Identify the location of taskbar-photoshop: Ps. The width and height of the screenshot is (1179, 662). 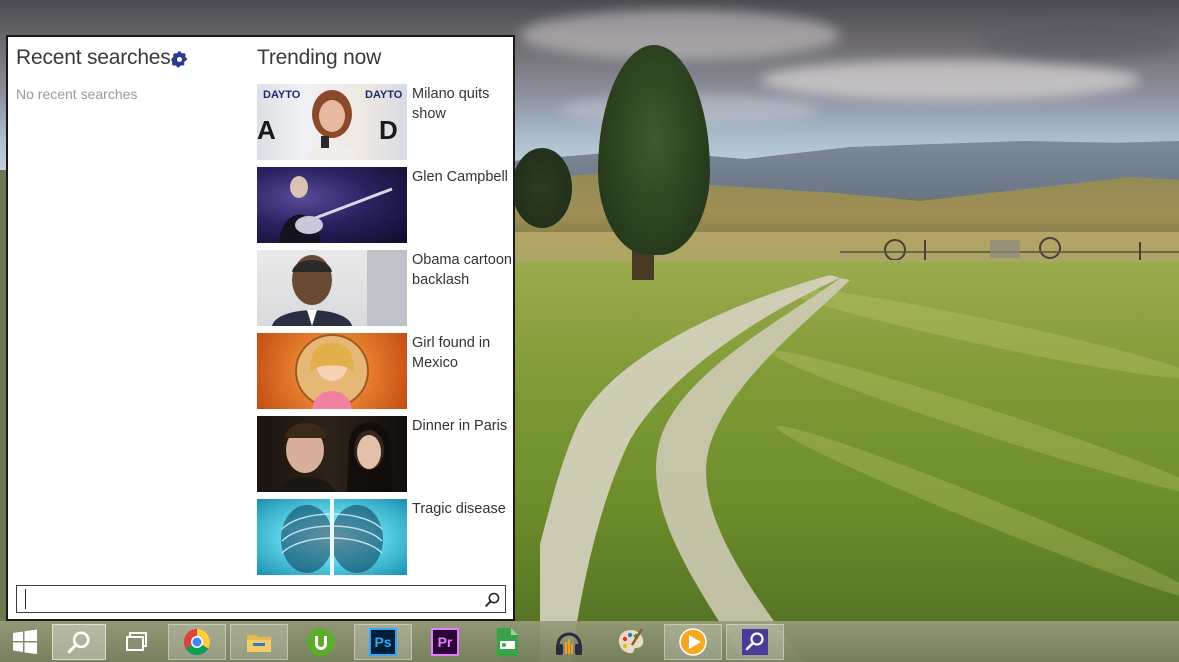
(383, 642).